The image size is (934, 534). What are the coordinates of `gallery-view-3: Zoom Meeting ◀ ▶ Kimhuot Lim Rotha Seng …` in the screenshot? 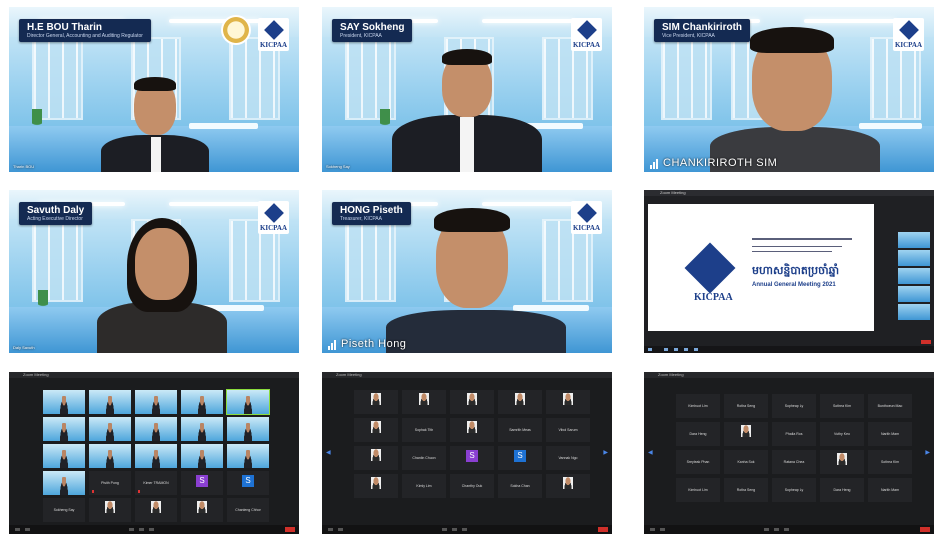 It's located at (789, 453).